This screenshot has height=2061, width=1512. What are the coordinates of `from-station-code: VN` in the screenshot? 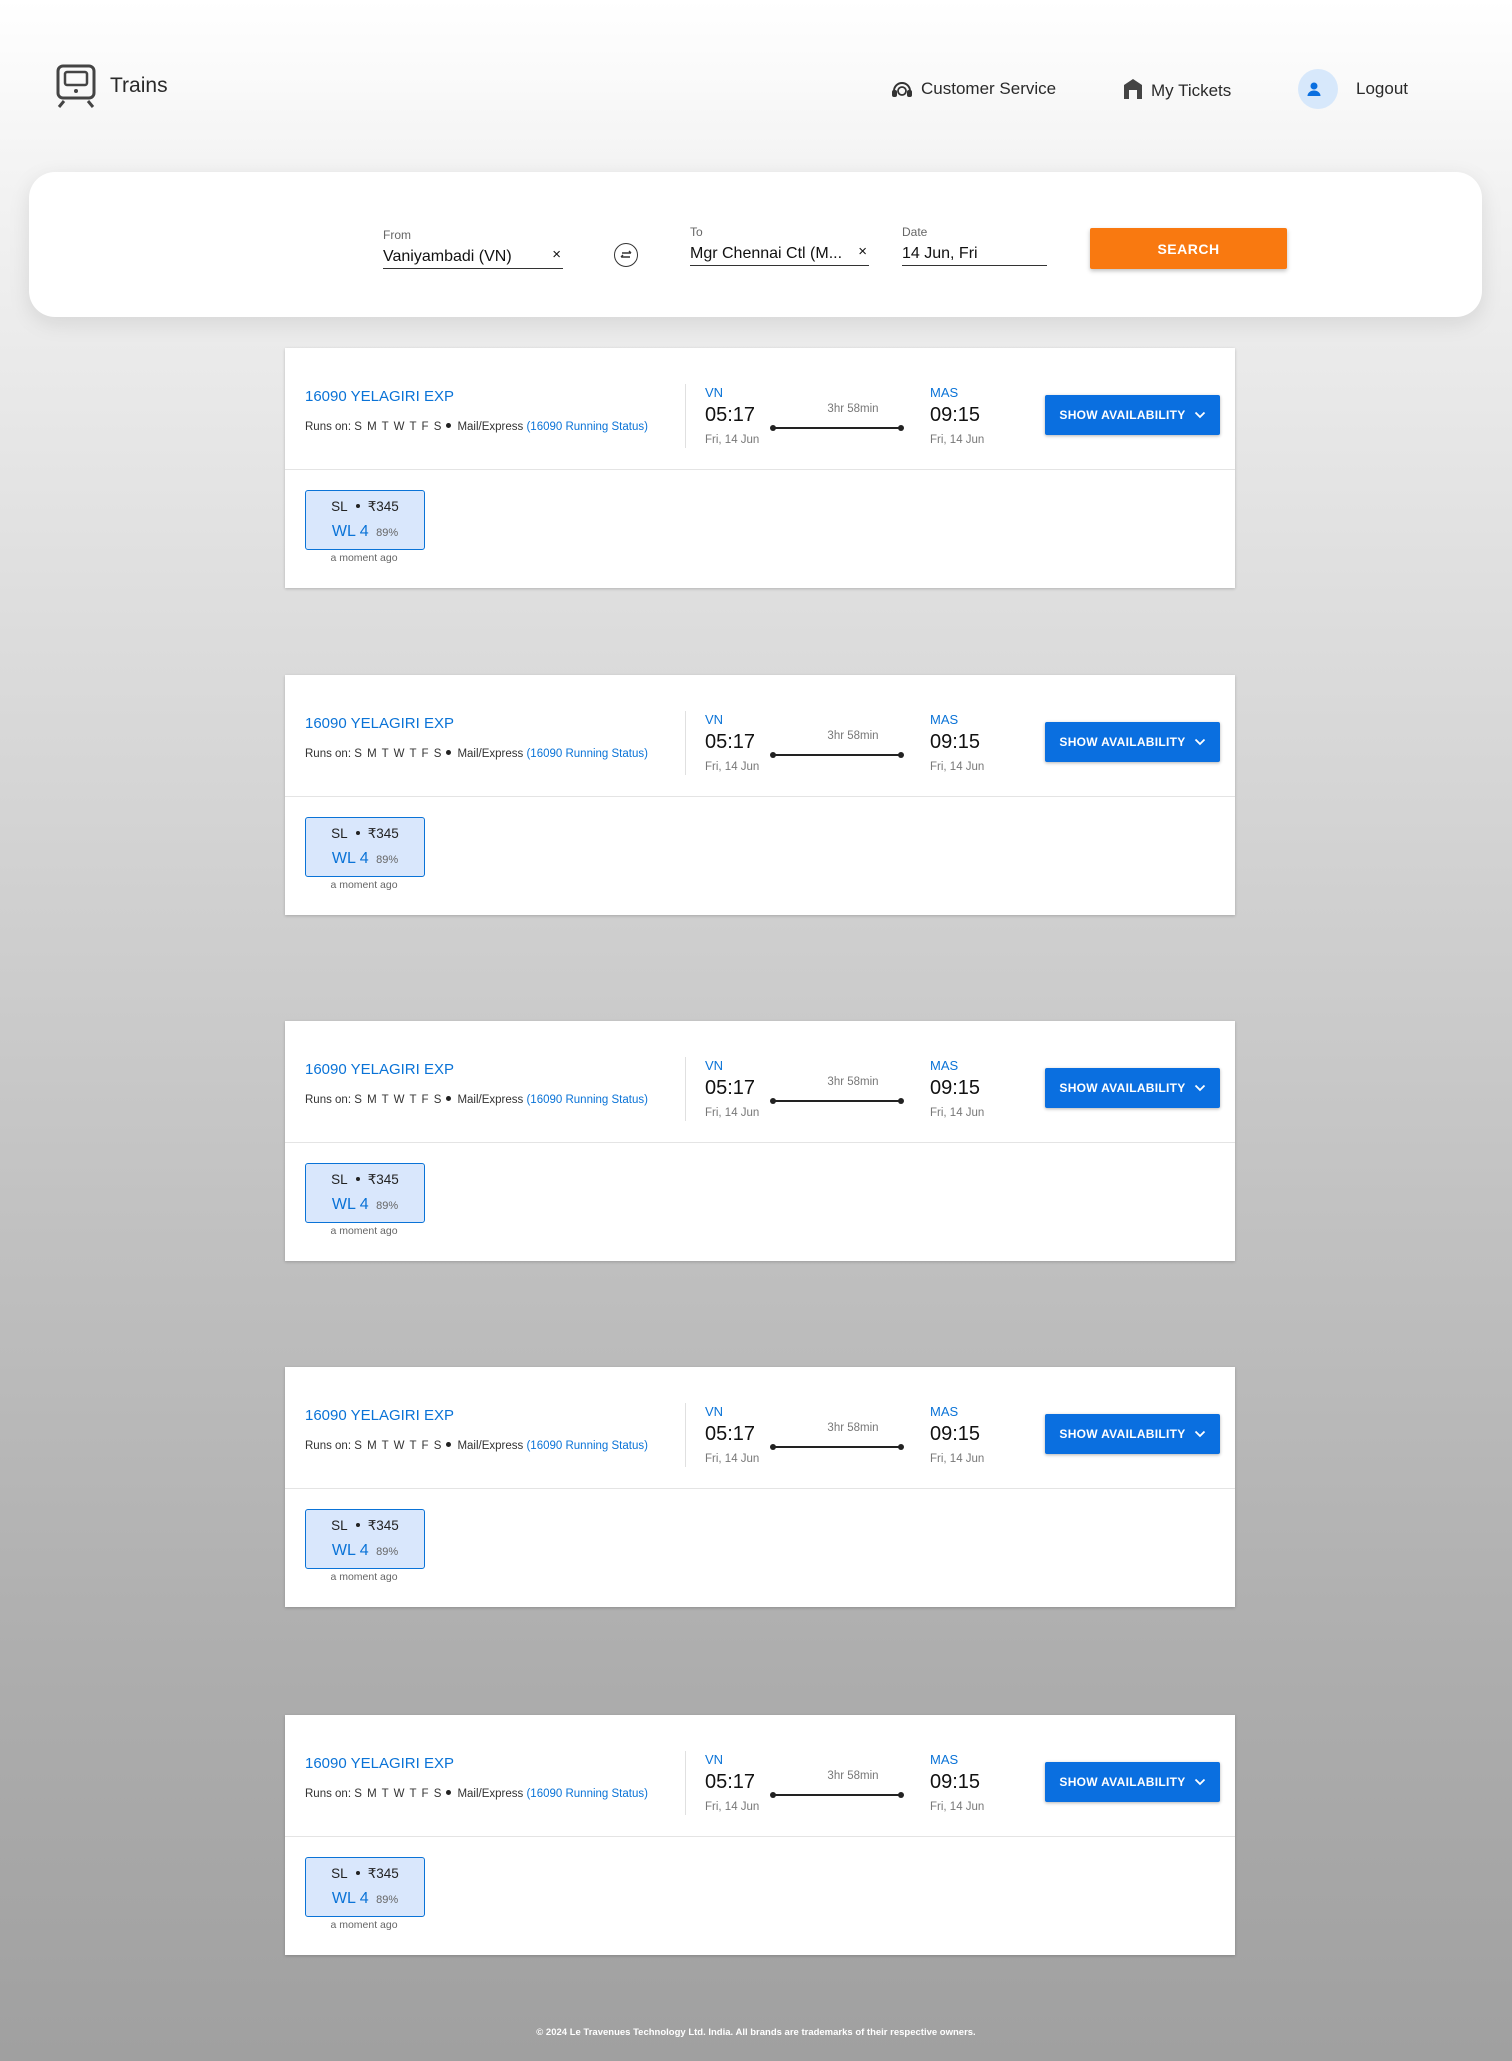 It's located at (714, 1065).